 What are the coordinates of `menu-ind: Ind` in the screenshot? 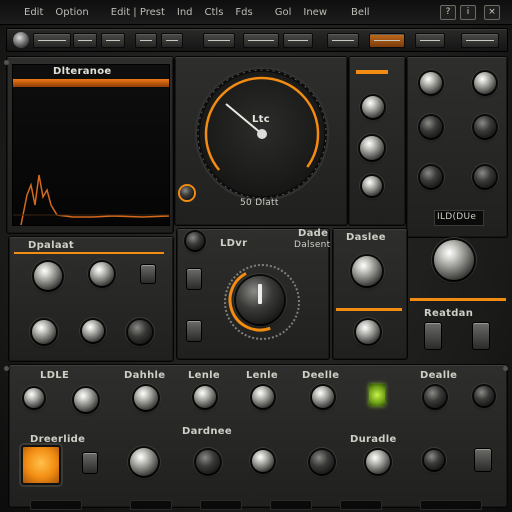 It's located at (185, 12).